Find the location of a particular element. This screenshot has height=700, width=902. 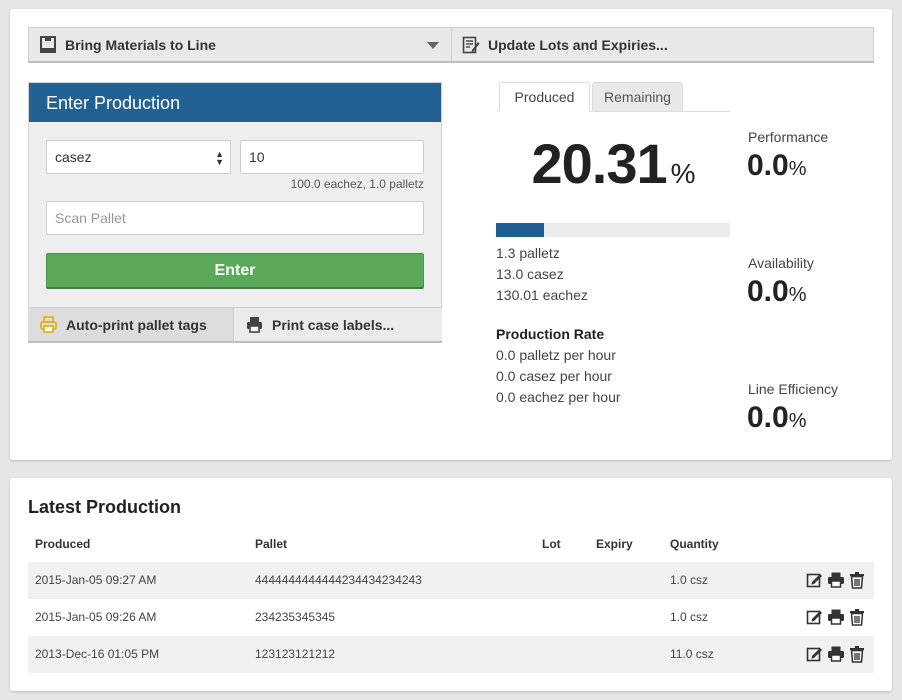

autoprint-pallet-tags-toggle: Auto-print pallet tags is located at coordinates (131, 325).